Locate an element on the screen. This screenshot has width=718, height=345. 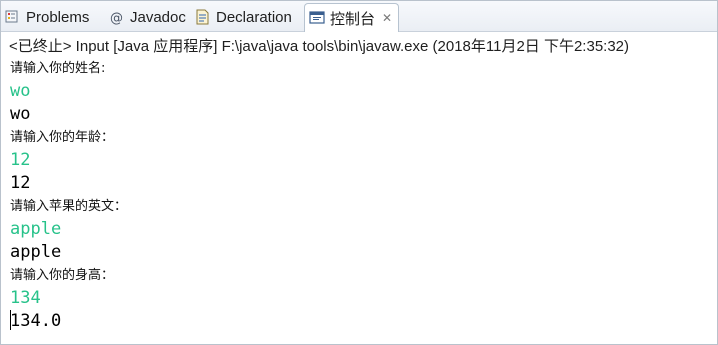
console-line-prompt: 请输入苹果的英文： is located at coordinates (69, 206).